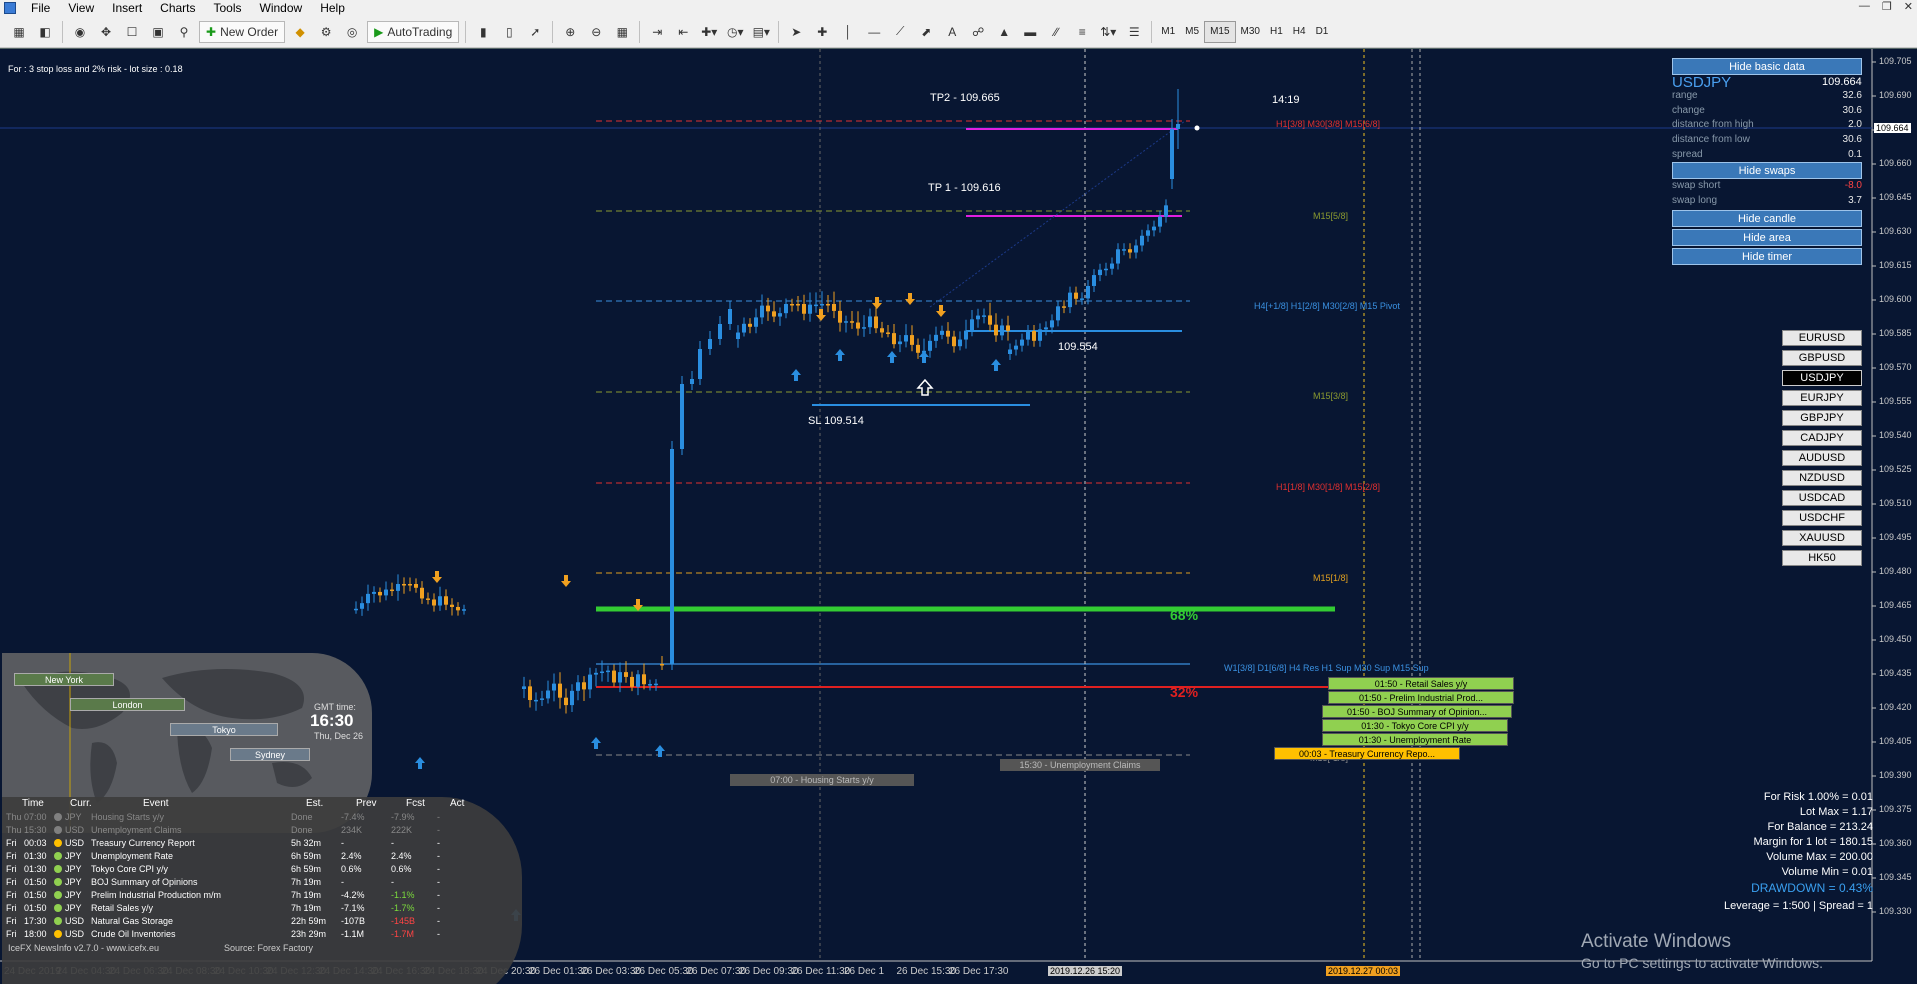 This screenshot has height=984, width=1917. What do you see at coordinates (332, 8) in the screenshot?
I see `menu-help: Help` at bounding box center [332, 8].